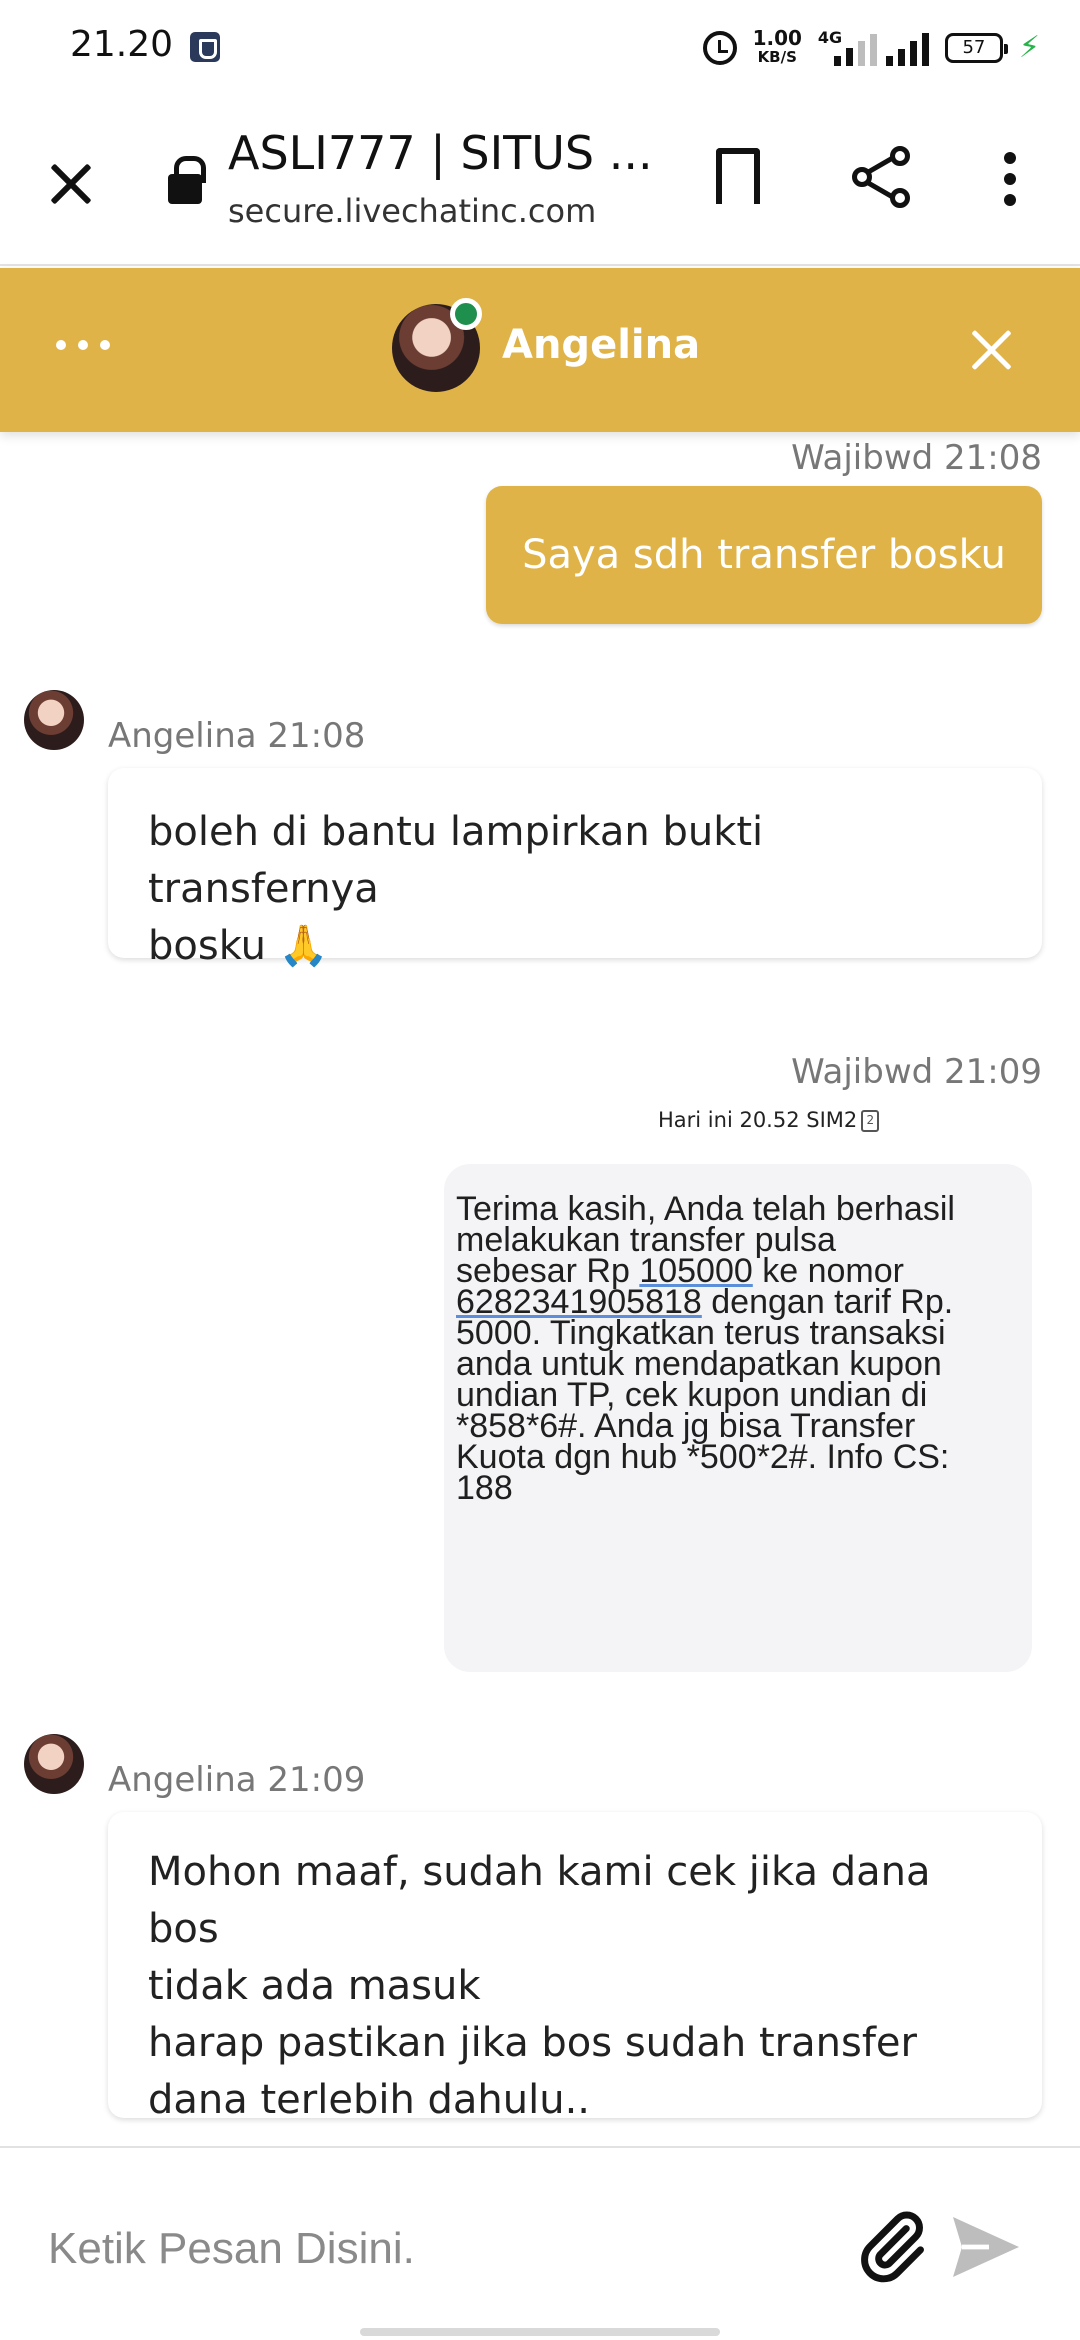 This screenshot has height=2340, width=1080. What do you see at coordinates (855, 50) in the screenshot?
I see `signal-bars-sim1-icon` at bounding box center [855, 50].